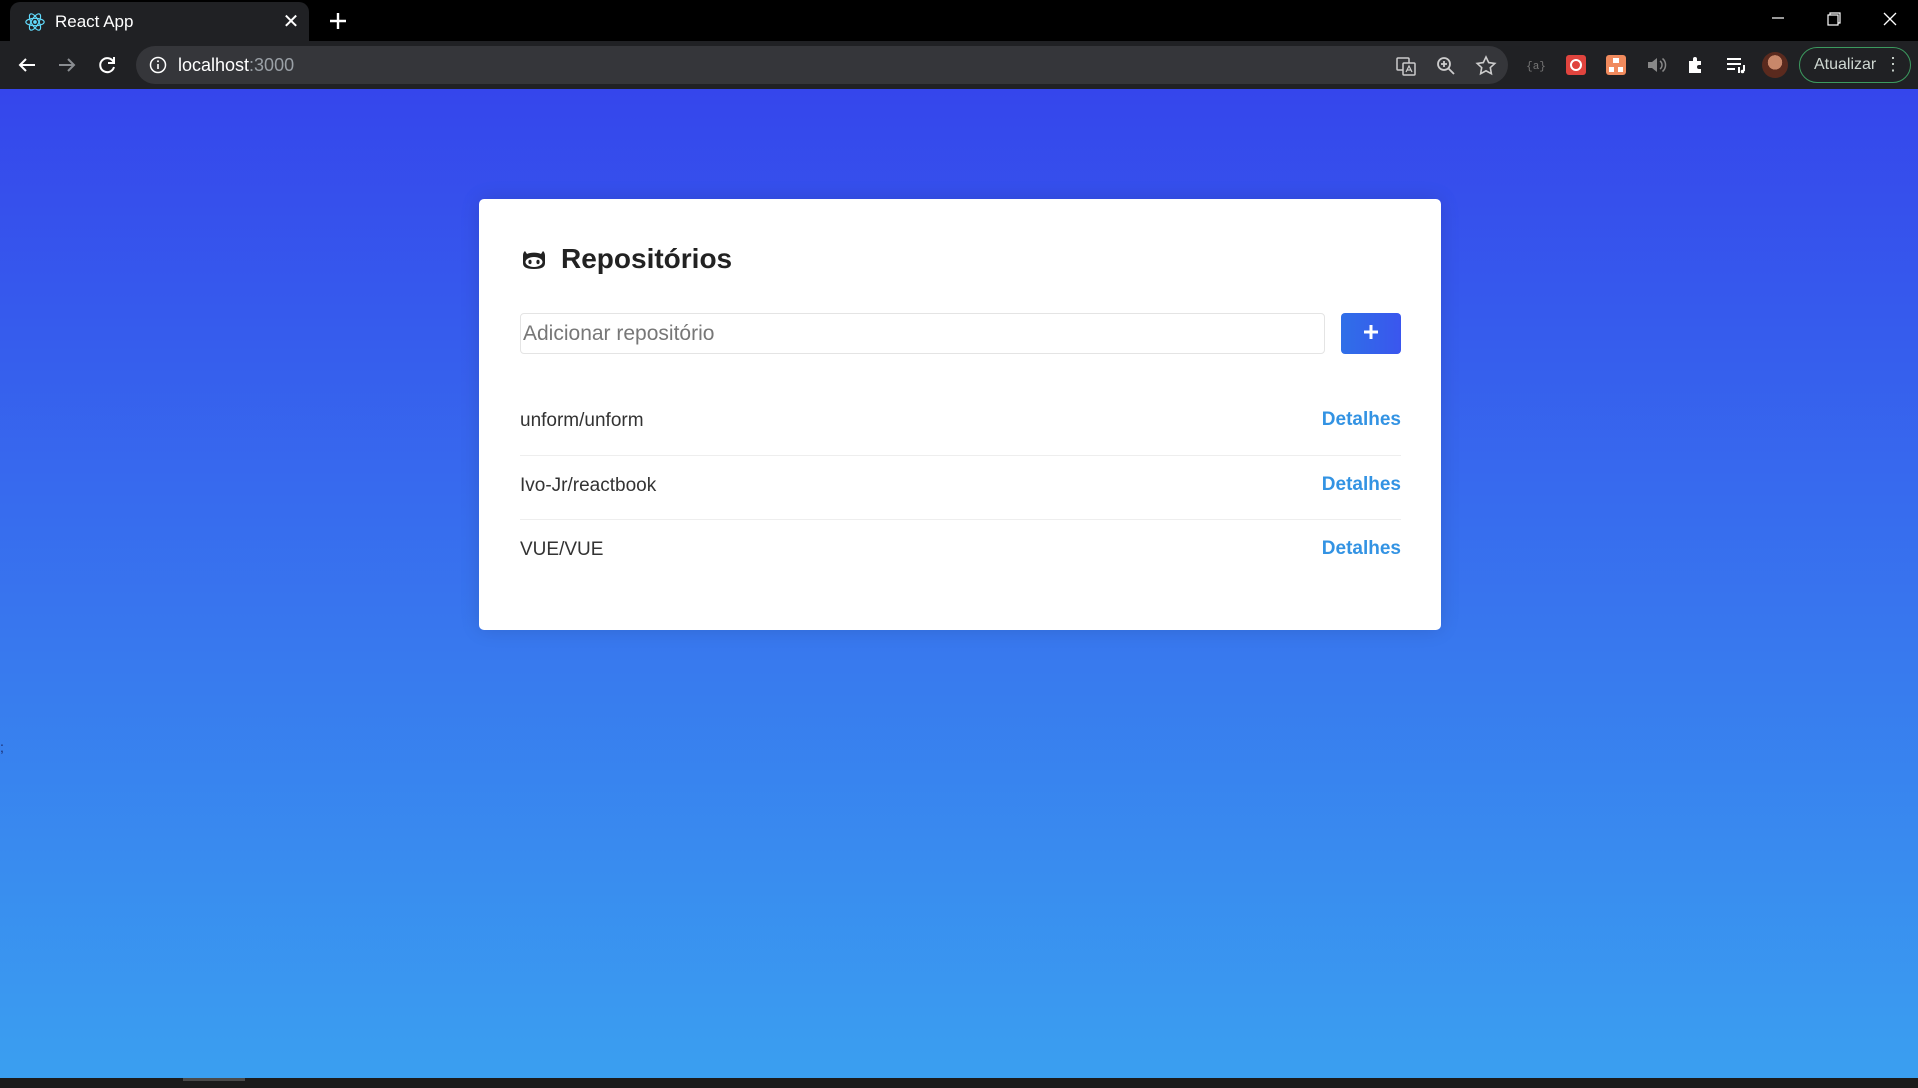 The image size is (1918, 1088). I want to click on list-item: unform/unform Detalhes, so click(960, 423).